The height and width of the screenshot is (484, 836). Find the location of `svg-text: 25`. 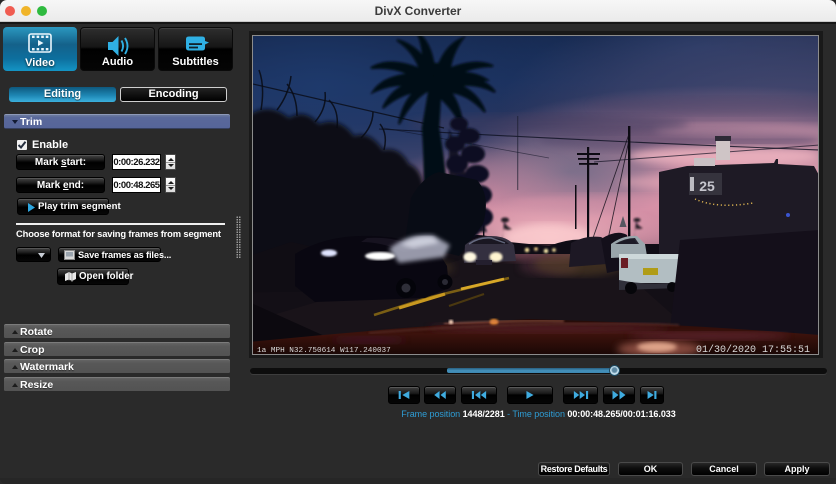

svg-text: 25 is located at coordinates (707, 186).